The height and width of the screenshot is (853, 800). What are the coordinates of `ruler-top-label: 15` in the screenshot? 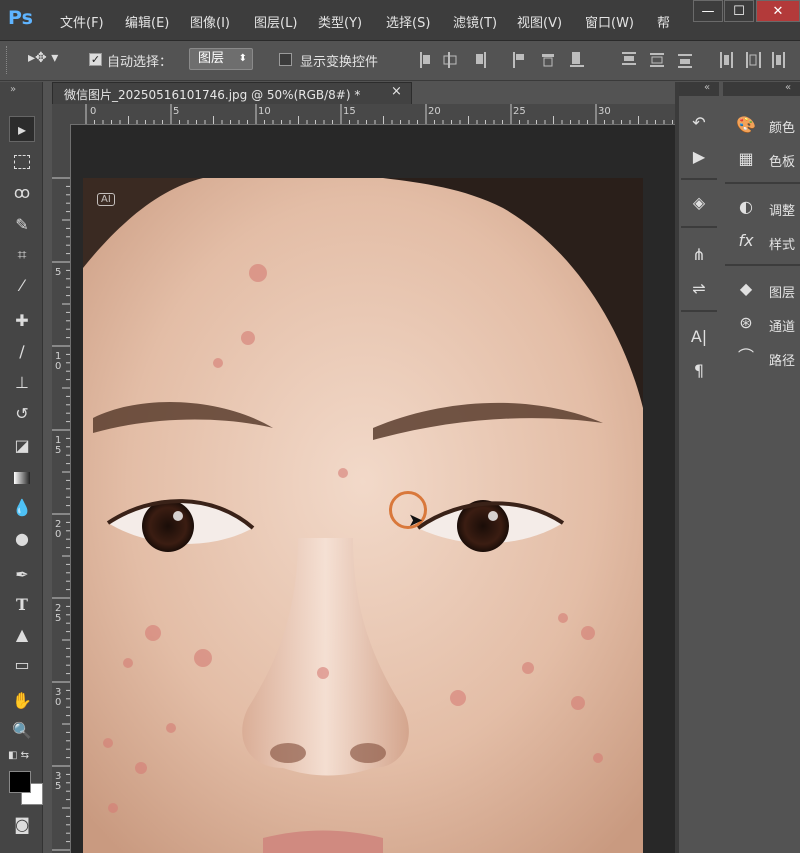 It's located at (349, 111).